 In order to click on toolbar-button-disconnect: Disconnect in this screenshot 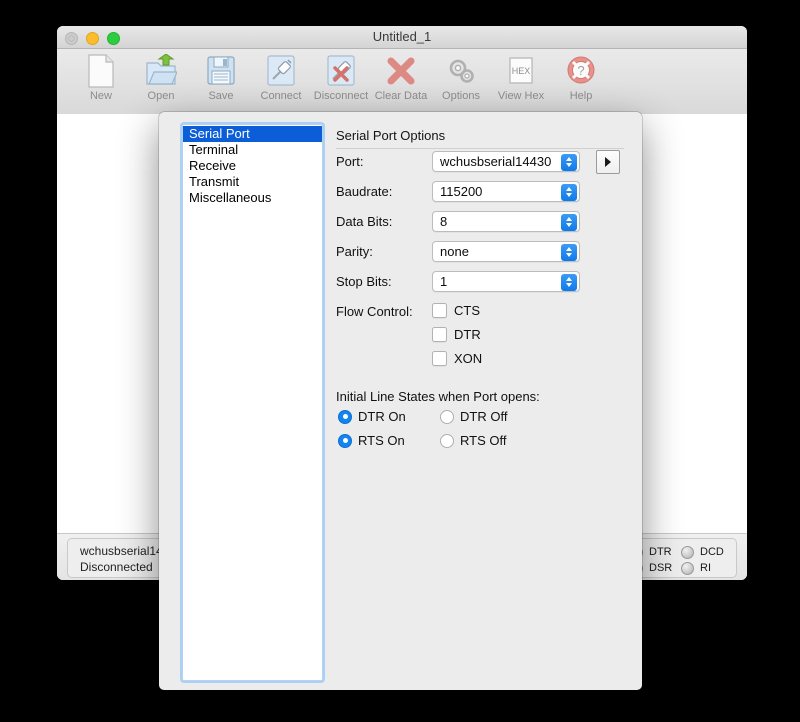, I will do `click(341, 75)`.